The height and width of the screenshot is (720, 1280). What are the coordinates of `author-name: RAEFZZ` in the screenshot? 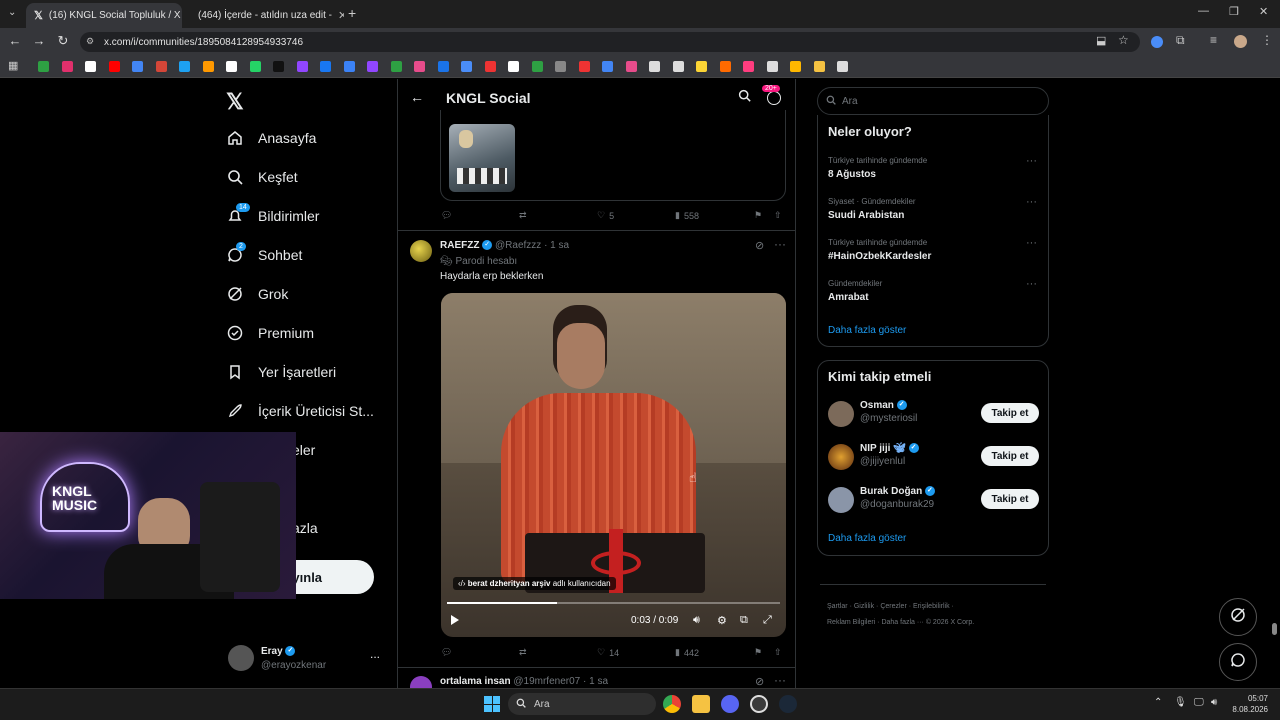 It's located at (459, 245).